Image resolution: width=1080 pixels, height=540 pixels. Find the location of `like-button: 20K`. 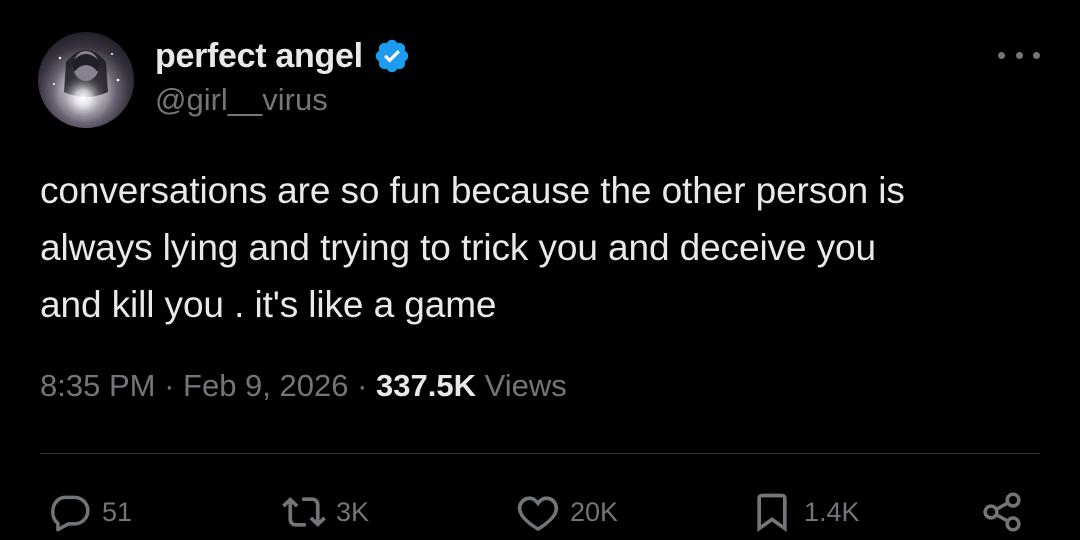

like-button: 20K is located at coordinates (567, 512).